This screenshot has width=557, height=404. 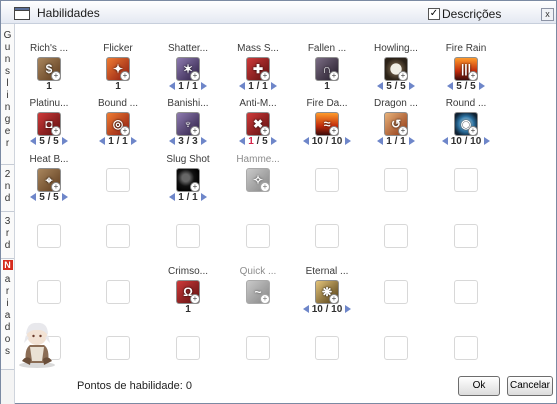 I want to click on tab-3rd-label: 3rd, so click(x=7, y=234).